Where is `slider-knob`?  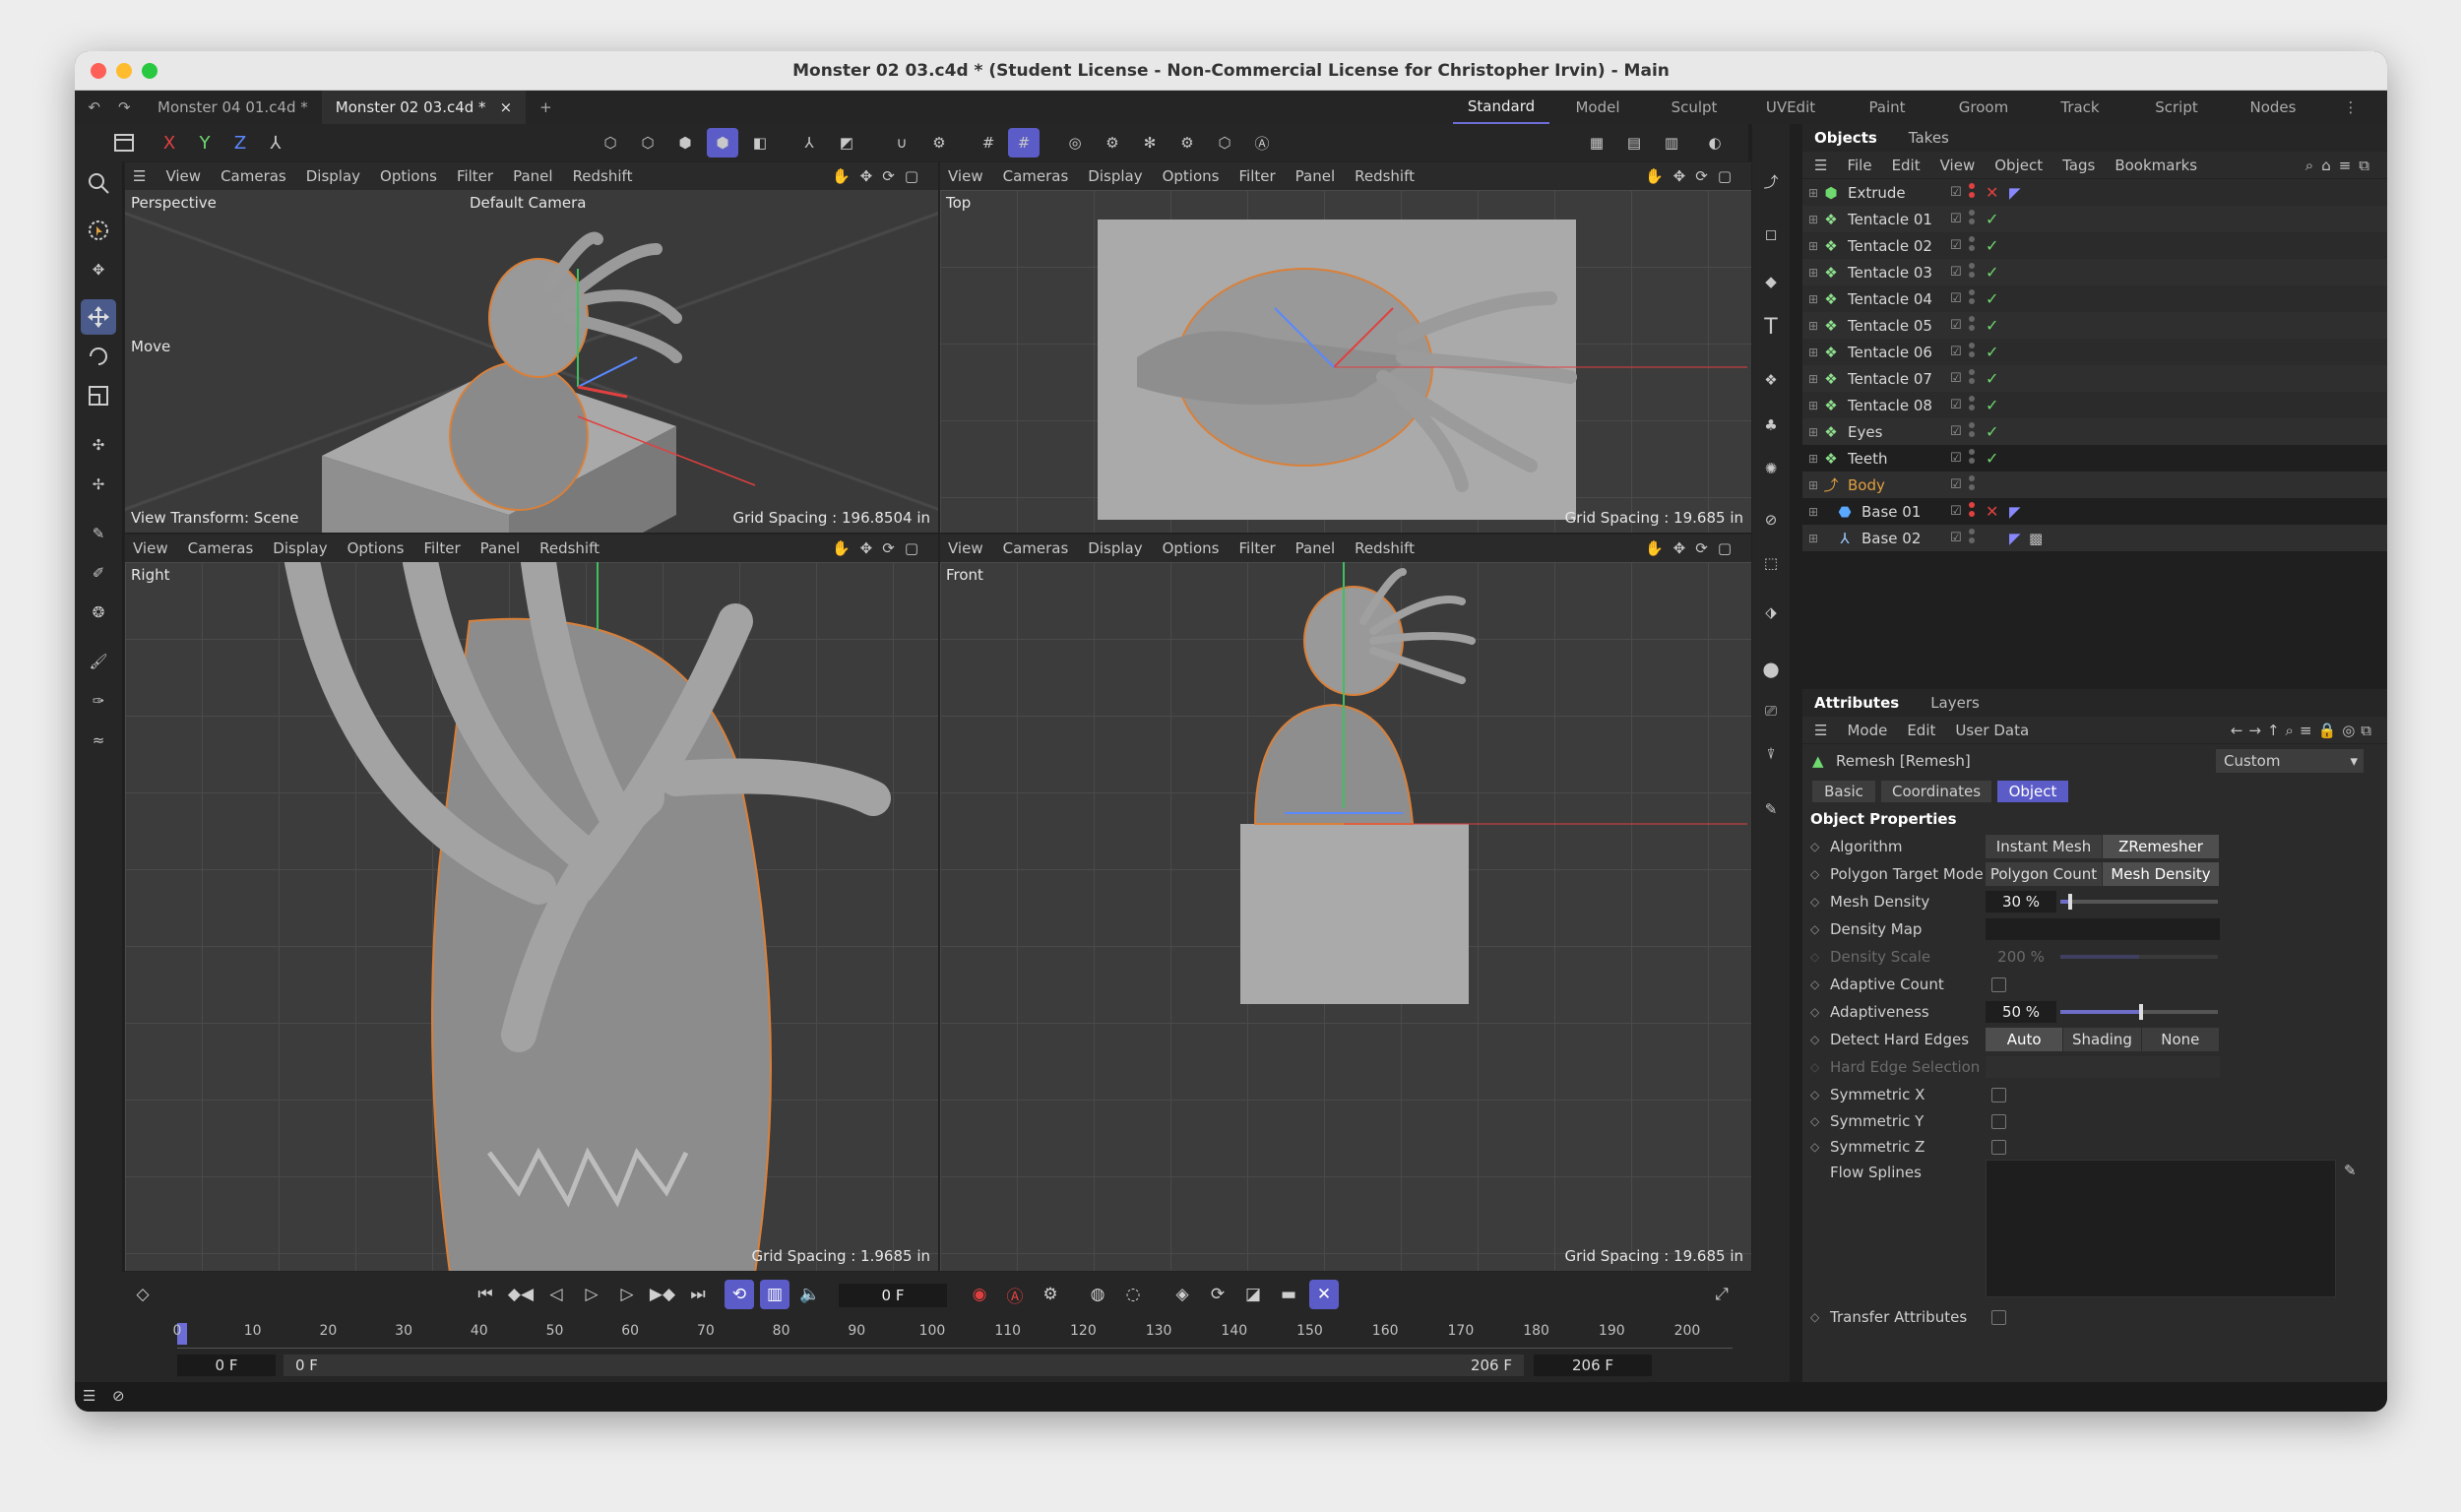 slider-knob is located at coordinates (2141, 1012).